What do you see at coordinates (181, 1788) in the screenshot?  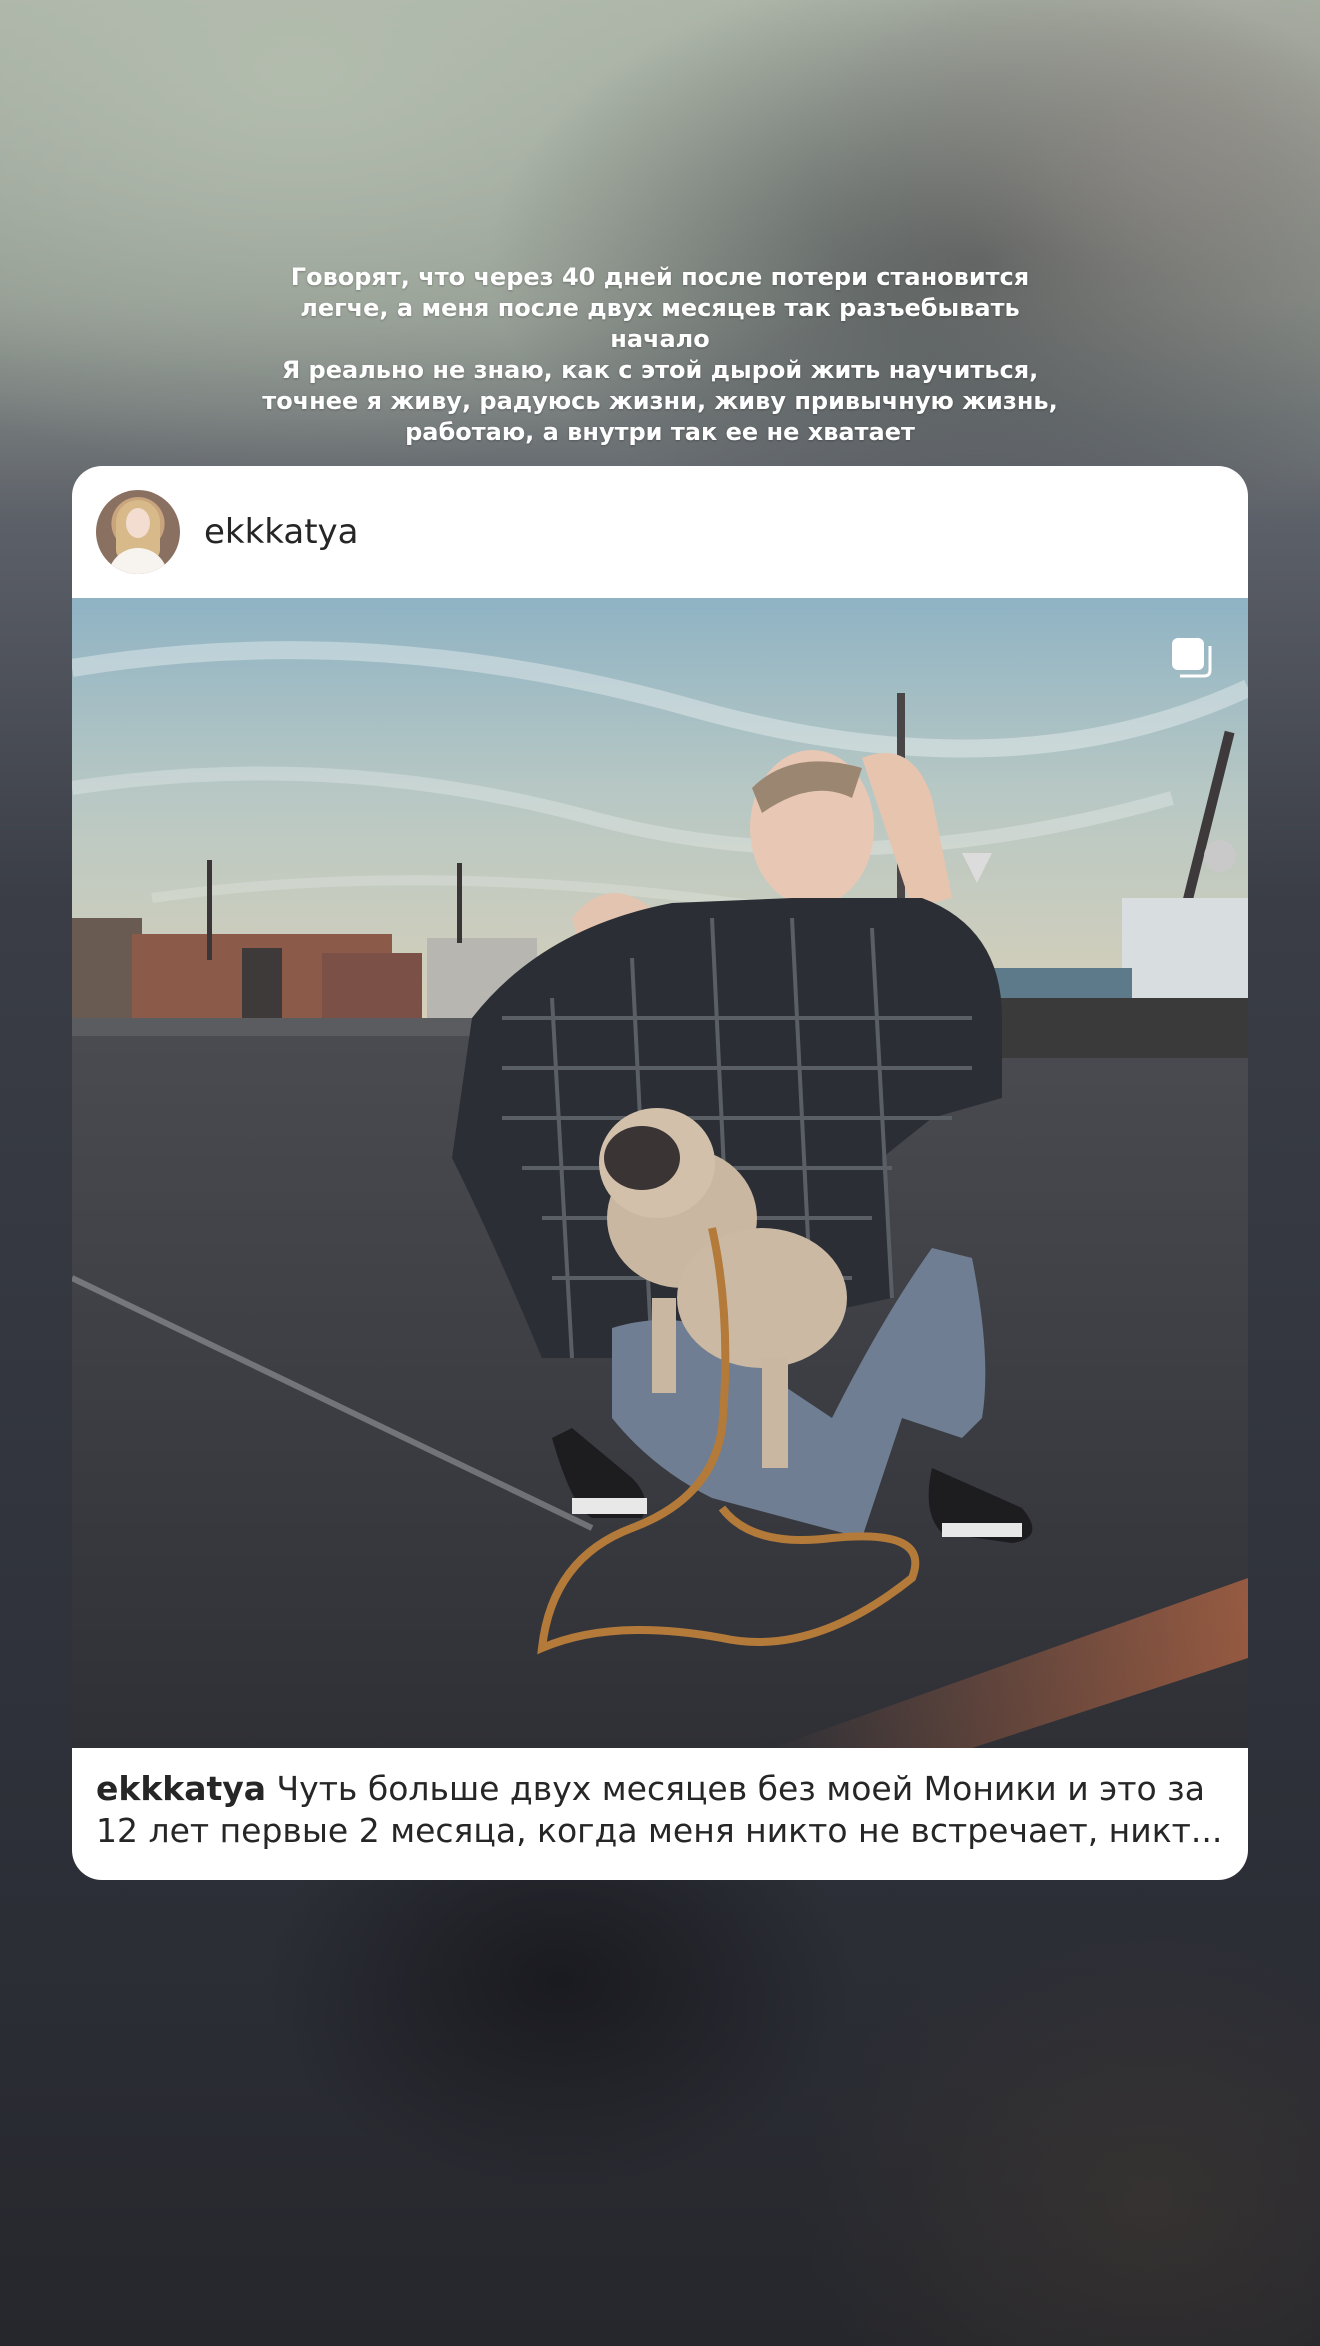 I see `caption-username: ekkkatya` at bounding box center [181, 1788].